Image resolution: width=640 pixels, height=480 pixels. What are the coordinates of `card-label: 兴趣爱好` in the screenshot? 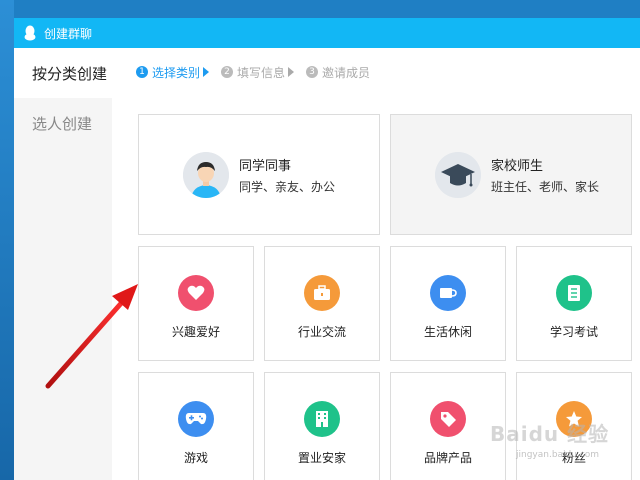 It's located at (195, 332).